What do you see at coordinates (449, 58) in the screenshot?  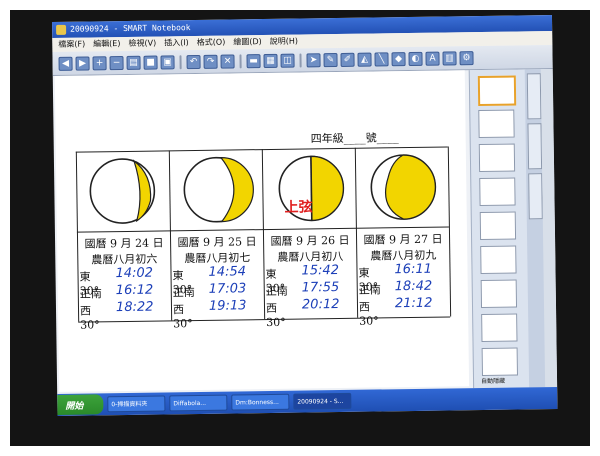 I see `properties-icon: ▥` at bounding box center [449, 58].